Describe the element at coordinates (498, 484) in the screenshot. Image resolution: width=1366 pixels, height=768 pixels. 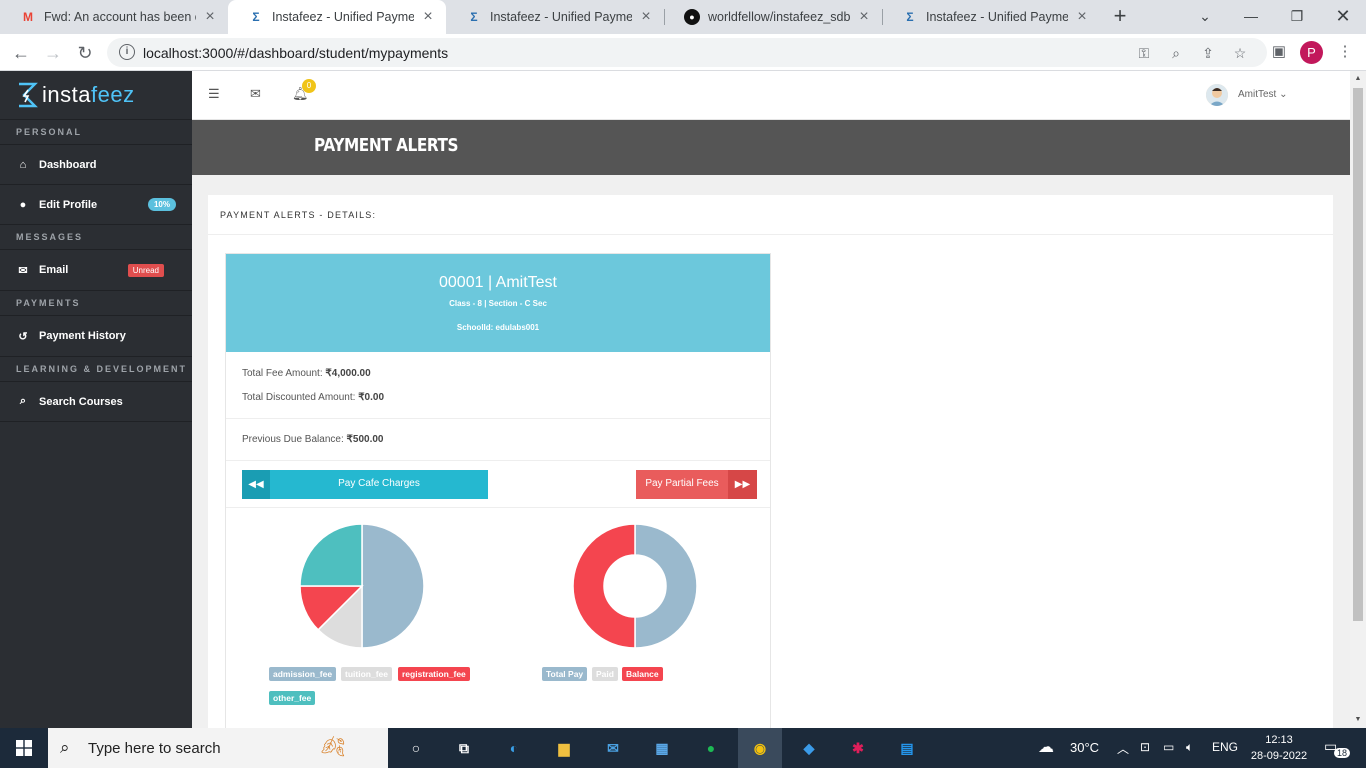
I see `payment-actions: ◀◀ Pay Cafe Charges Pay Partial Fees ▶▶` at that location.